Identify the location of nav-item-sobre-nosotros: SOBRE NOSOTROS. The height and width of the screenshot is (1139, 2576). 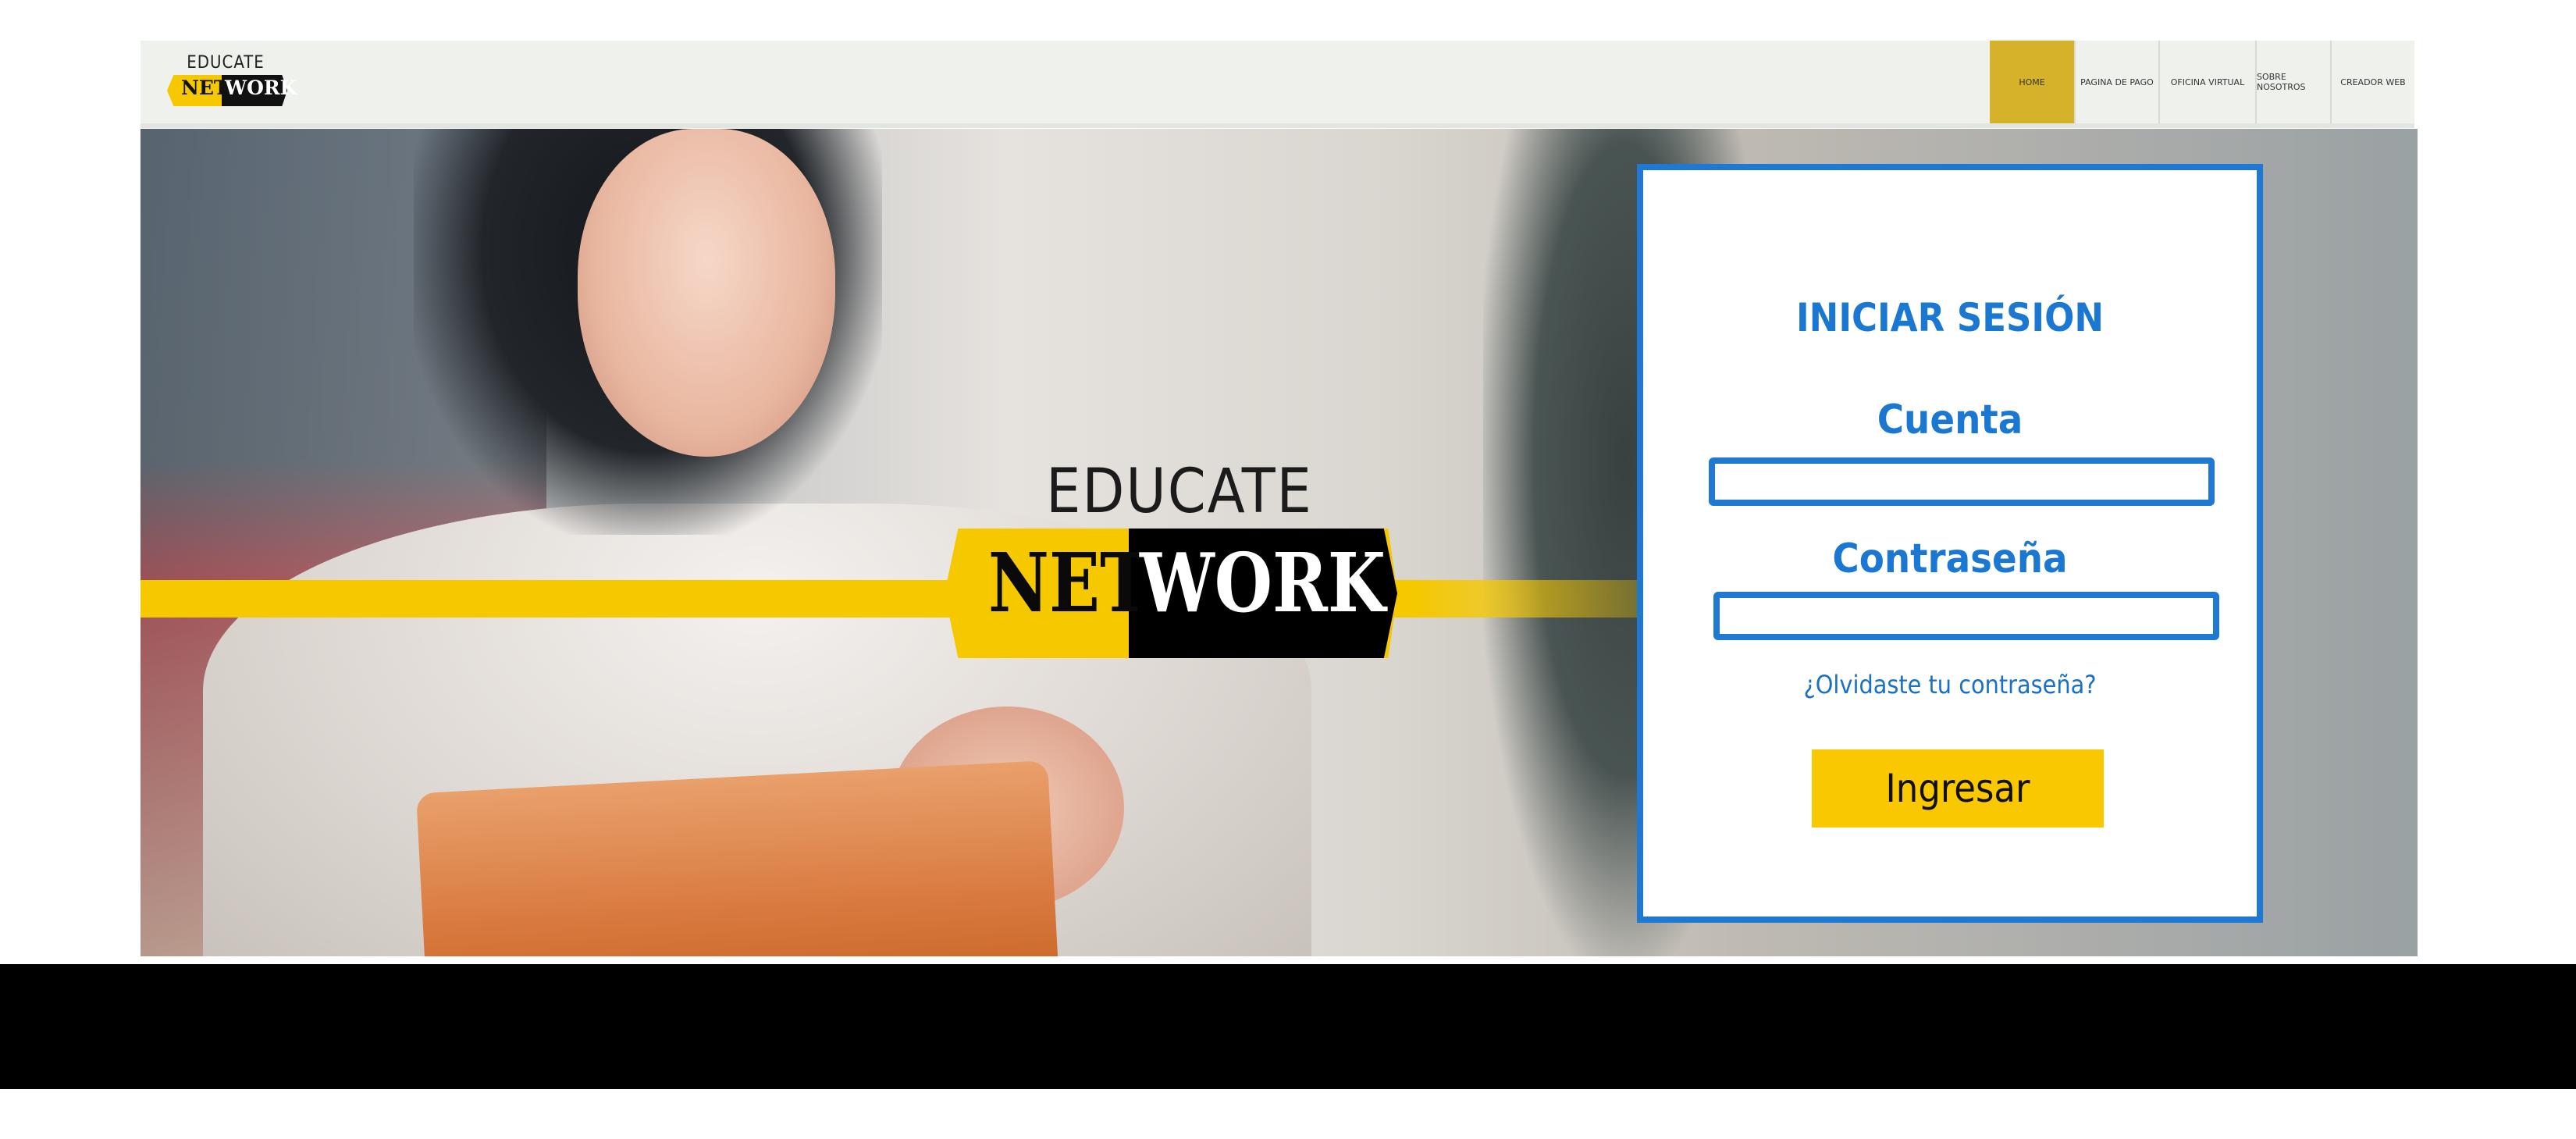
(2292, 82).